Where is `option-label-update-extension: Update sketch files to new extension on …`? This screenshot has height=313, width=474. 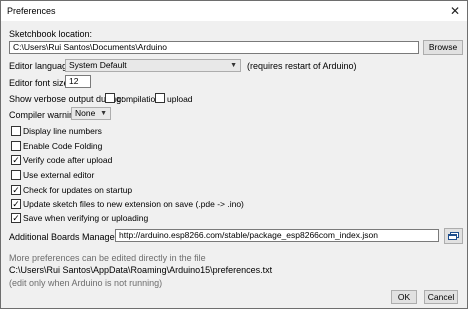 option-label-update-extension: Update sketch files to new extension on … is located at coordinates (133, 204).